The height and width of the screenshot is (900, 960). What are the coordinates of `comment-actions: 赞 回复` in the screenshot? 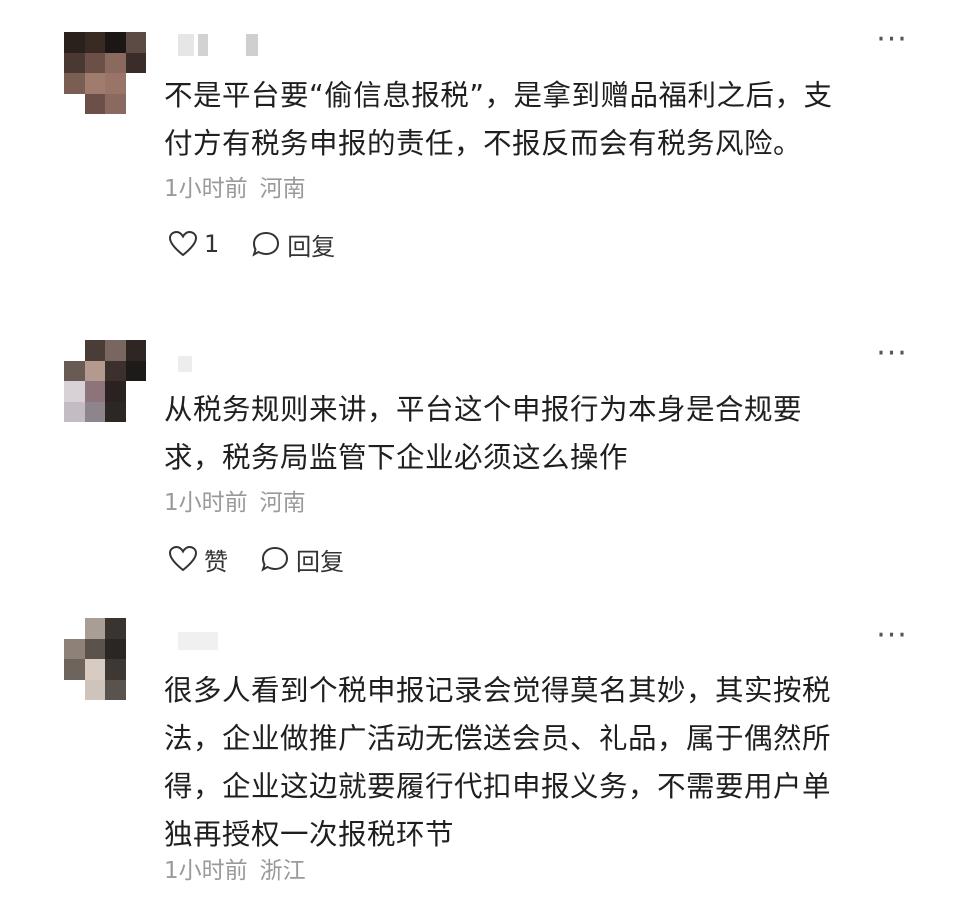 It's located at (256, 559).